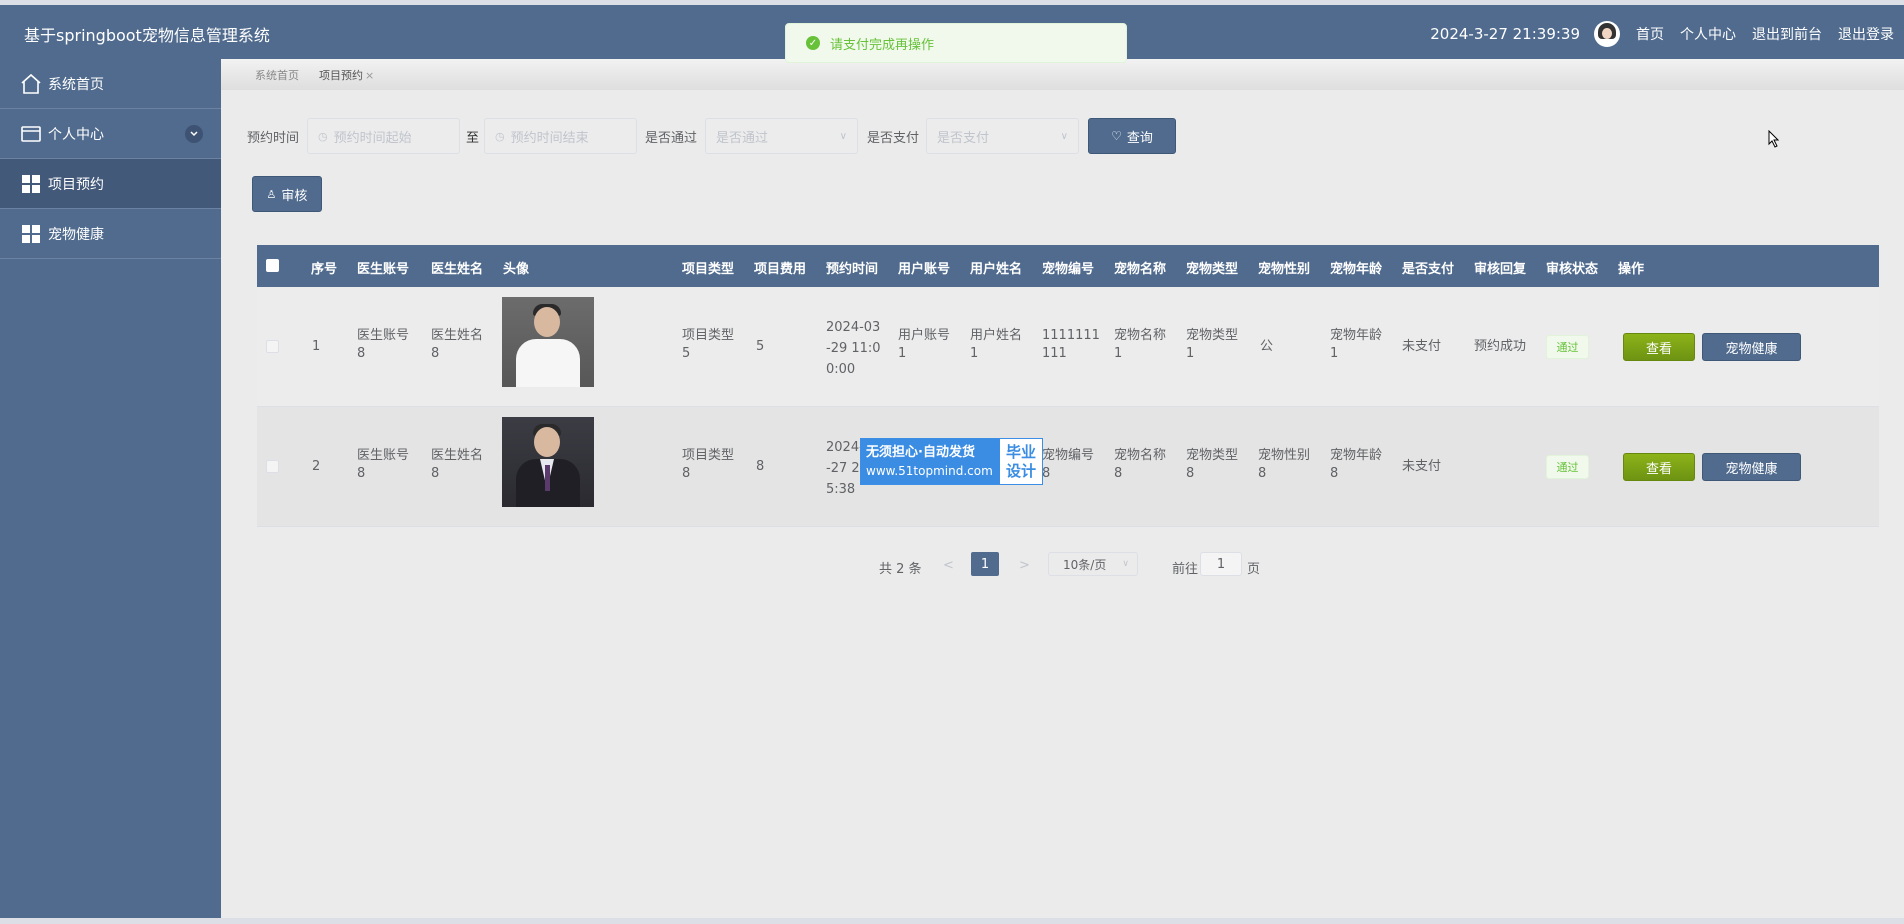 The height and width of the screenshot is (924, 1904). Describe the element at coordinates (708, 464) in the screenshot. I see `cell-project-type: 项目类型 8` at that location.